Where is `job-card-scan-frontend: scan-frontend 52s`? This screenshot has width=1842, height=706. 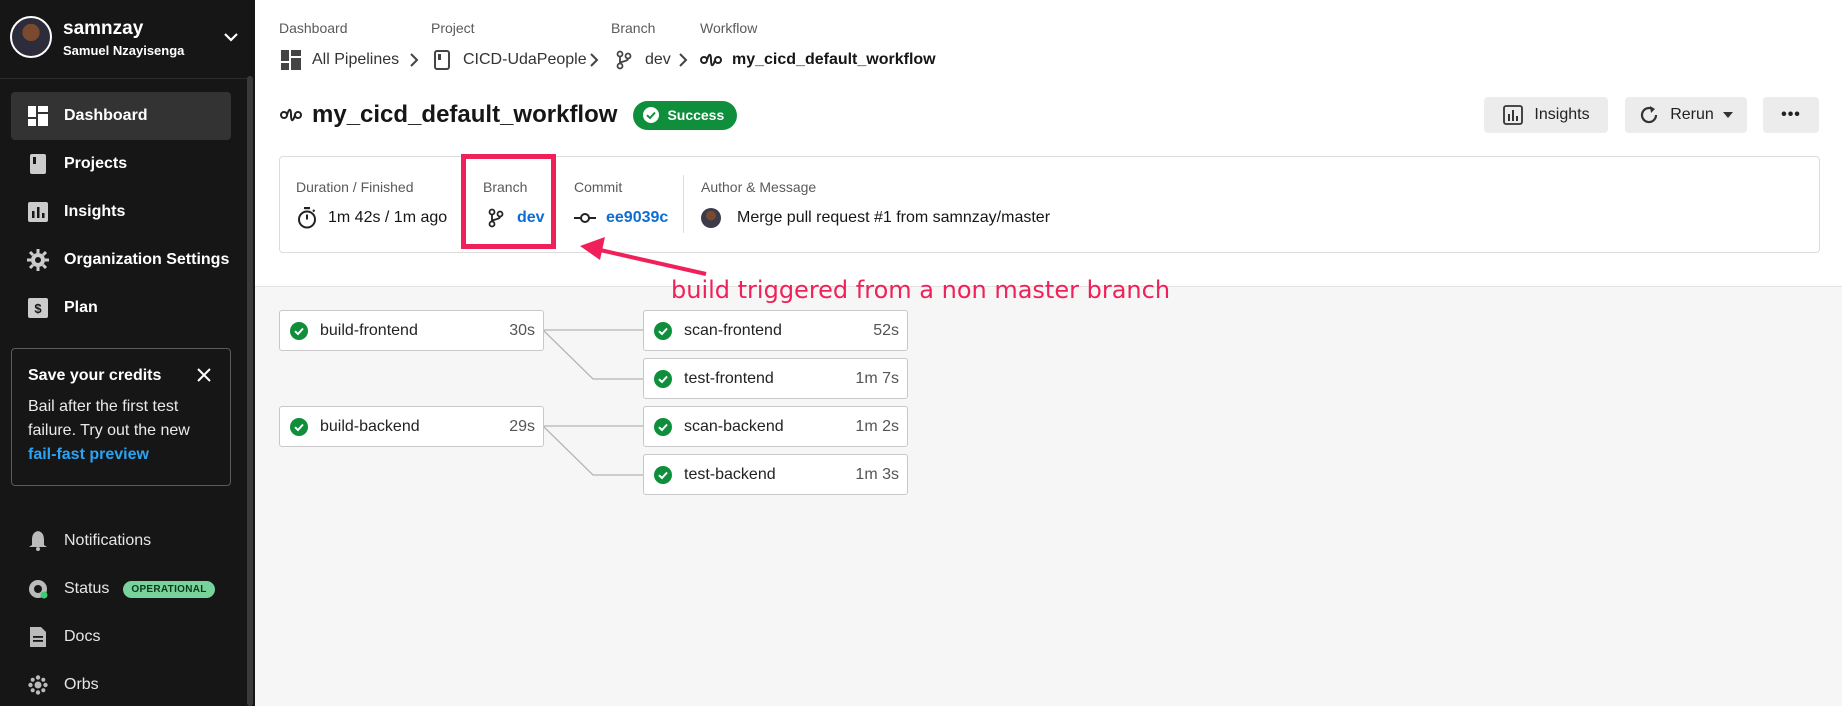
job-card-scan-frontend: scan-frontend 52s is located at coordinates (775, 330).